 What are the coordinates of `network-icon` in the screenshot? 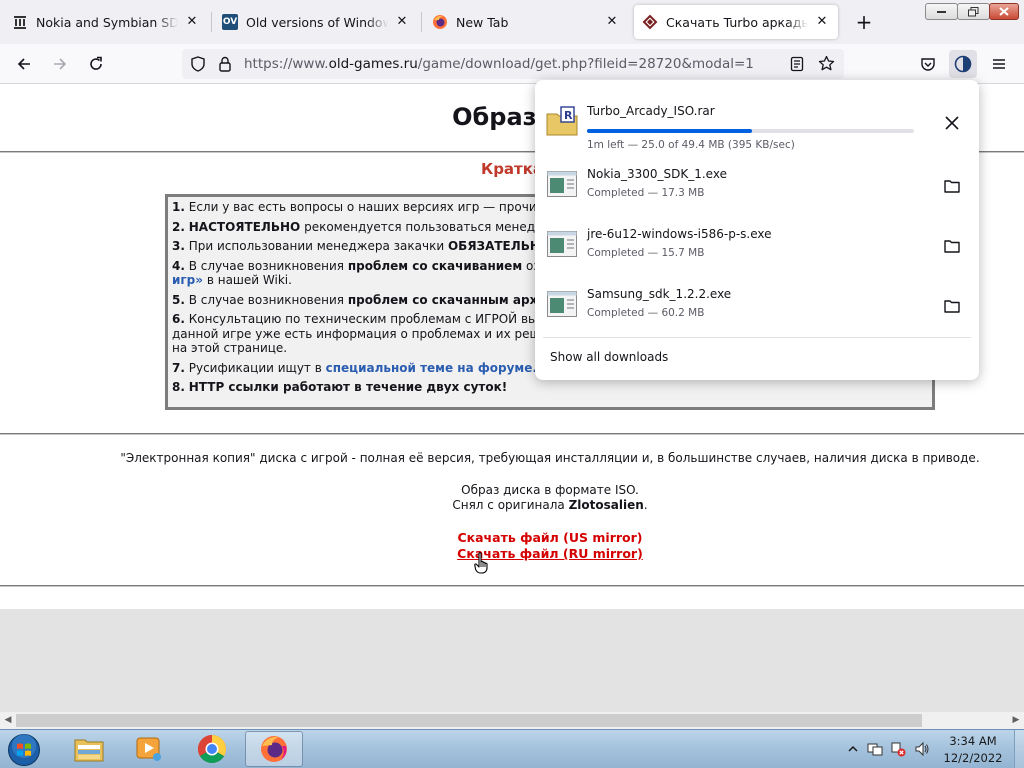 It's located at (898, 749).